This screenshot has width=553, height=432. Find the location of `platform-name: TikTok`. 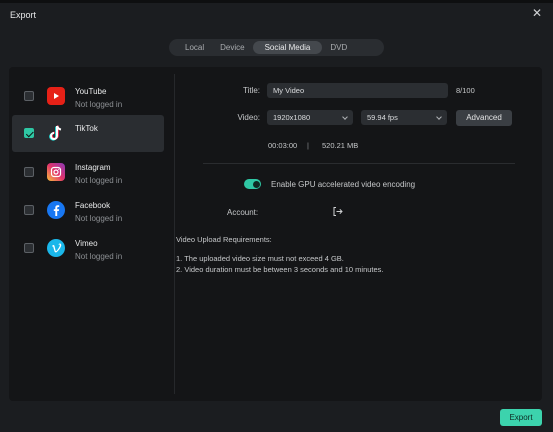

platform-name: TikTok is located at coordinates (86, 128).